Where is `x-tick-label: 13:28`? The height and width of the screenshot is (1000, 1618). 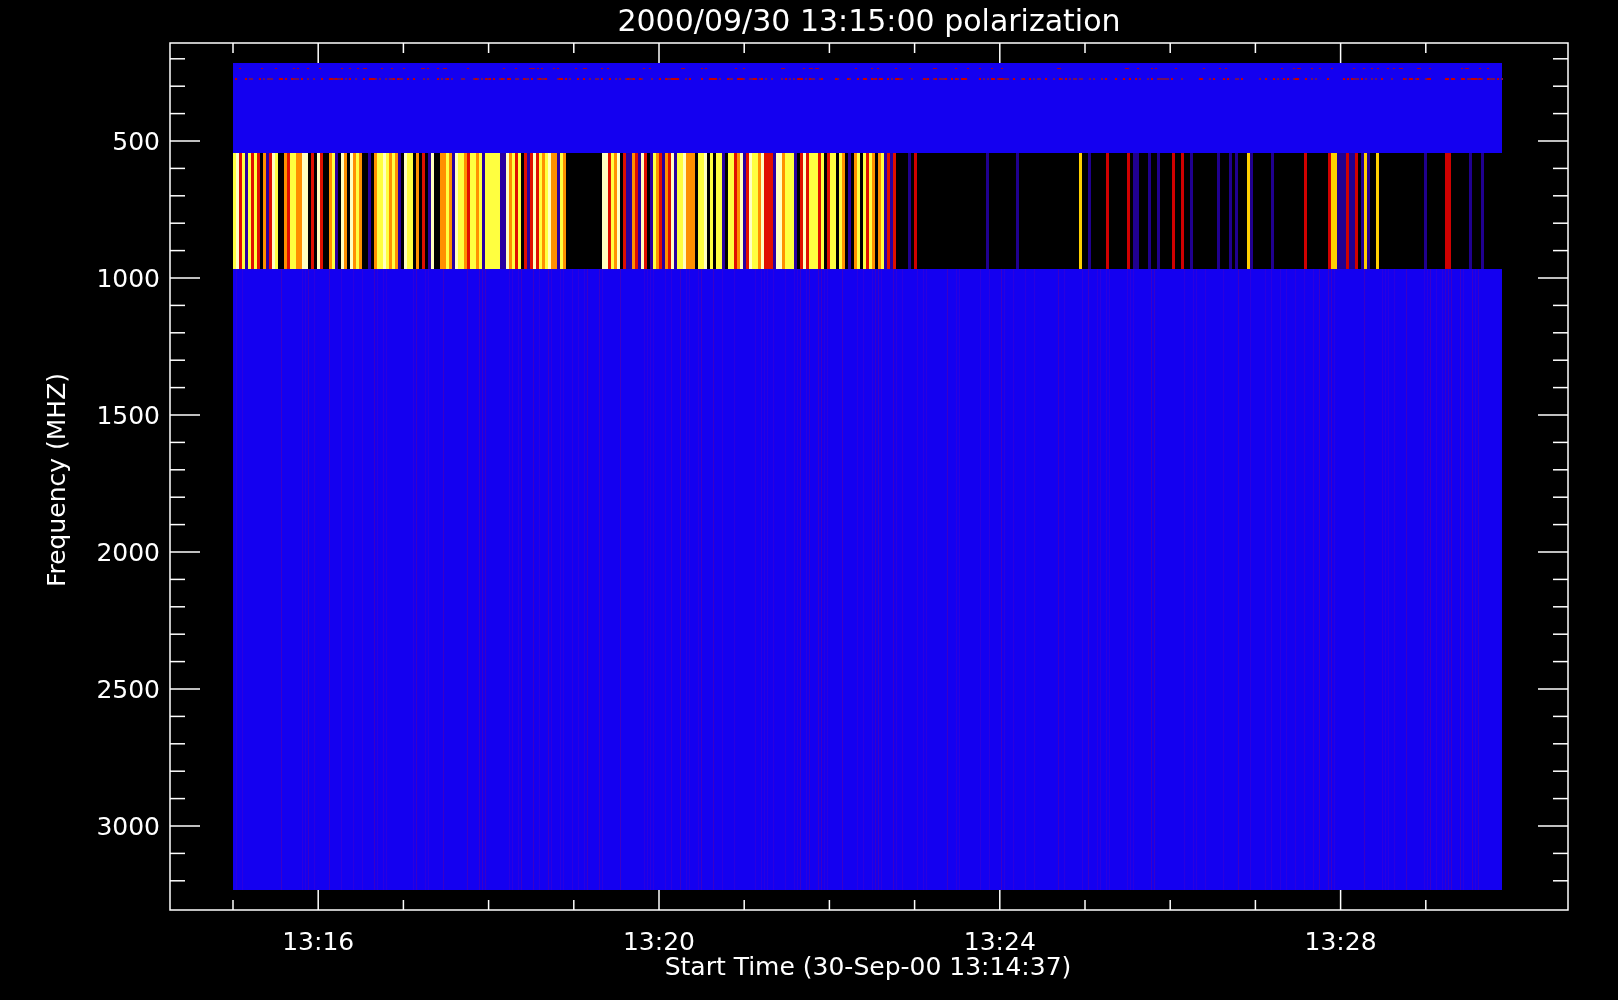 x-tick-label: 13:28 is located at coordinates (1340, 941).